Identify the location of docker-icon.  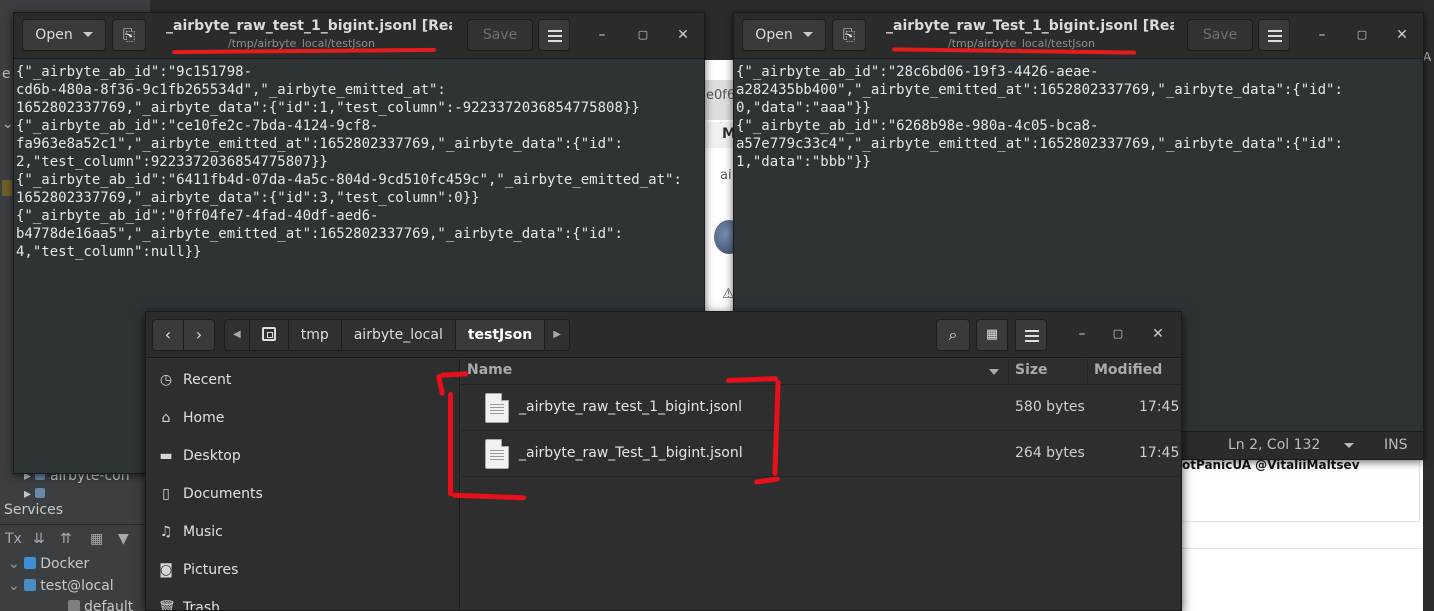
(30, 563).